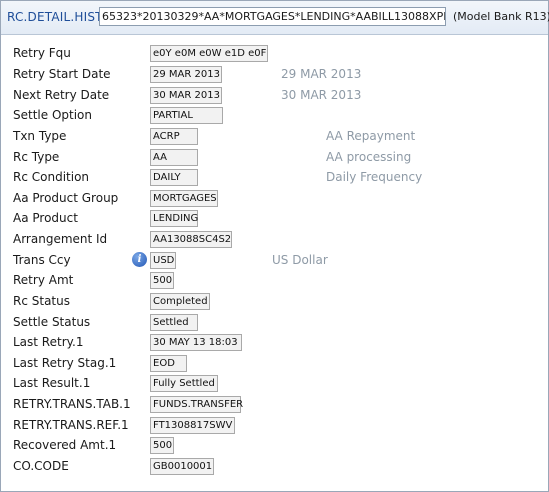 This screenshot has height=492, width=549. I want to click on field-label-last-retry-stag: Last Retry Stag.1, so click(65, 363).